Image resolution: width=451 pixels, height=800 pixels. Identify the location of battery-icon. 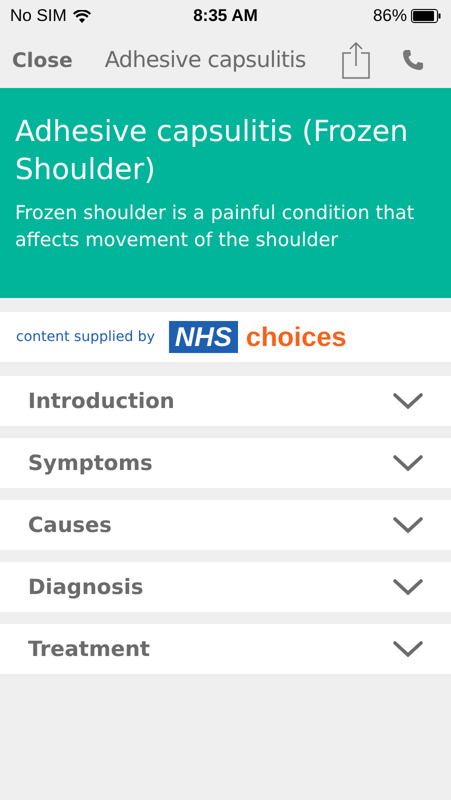
(426, 16).